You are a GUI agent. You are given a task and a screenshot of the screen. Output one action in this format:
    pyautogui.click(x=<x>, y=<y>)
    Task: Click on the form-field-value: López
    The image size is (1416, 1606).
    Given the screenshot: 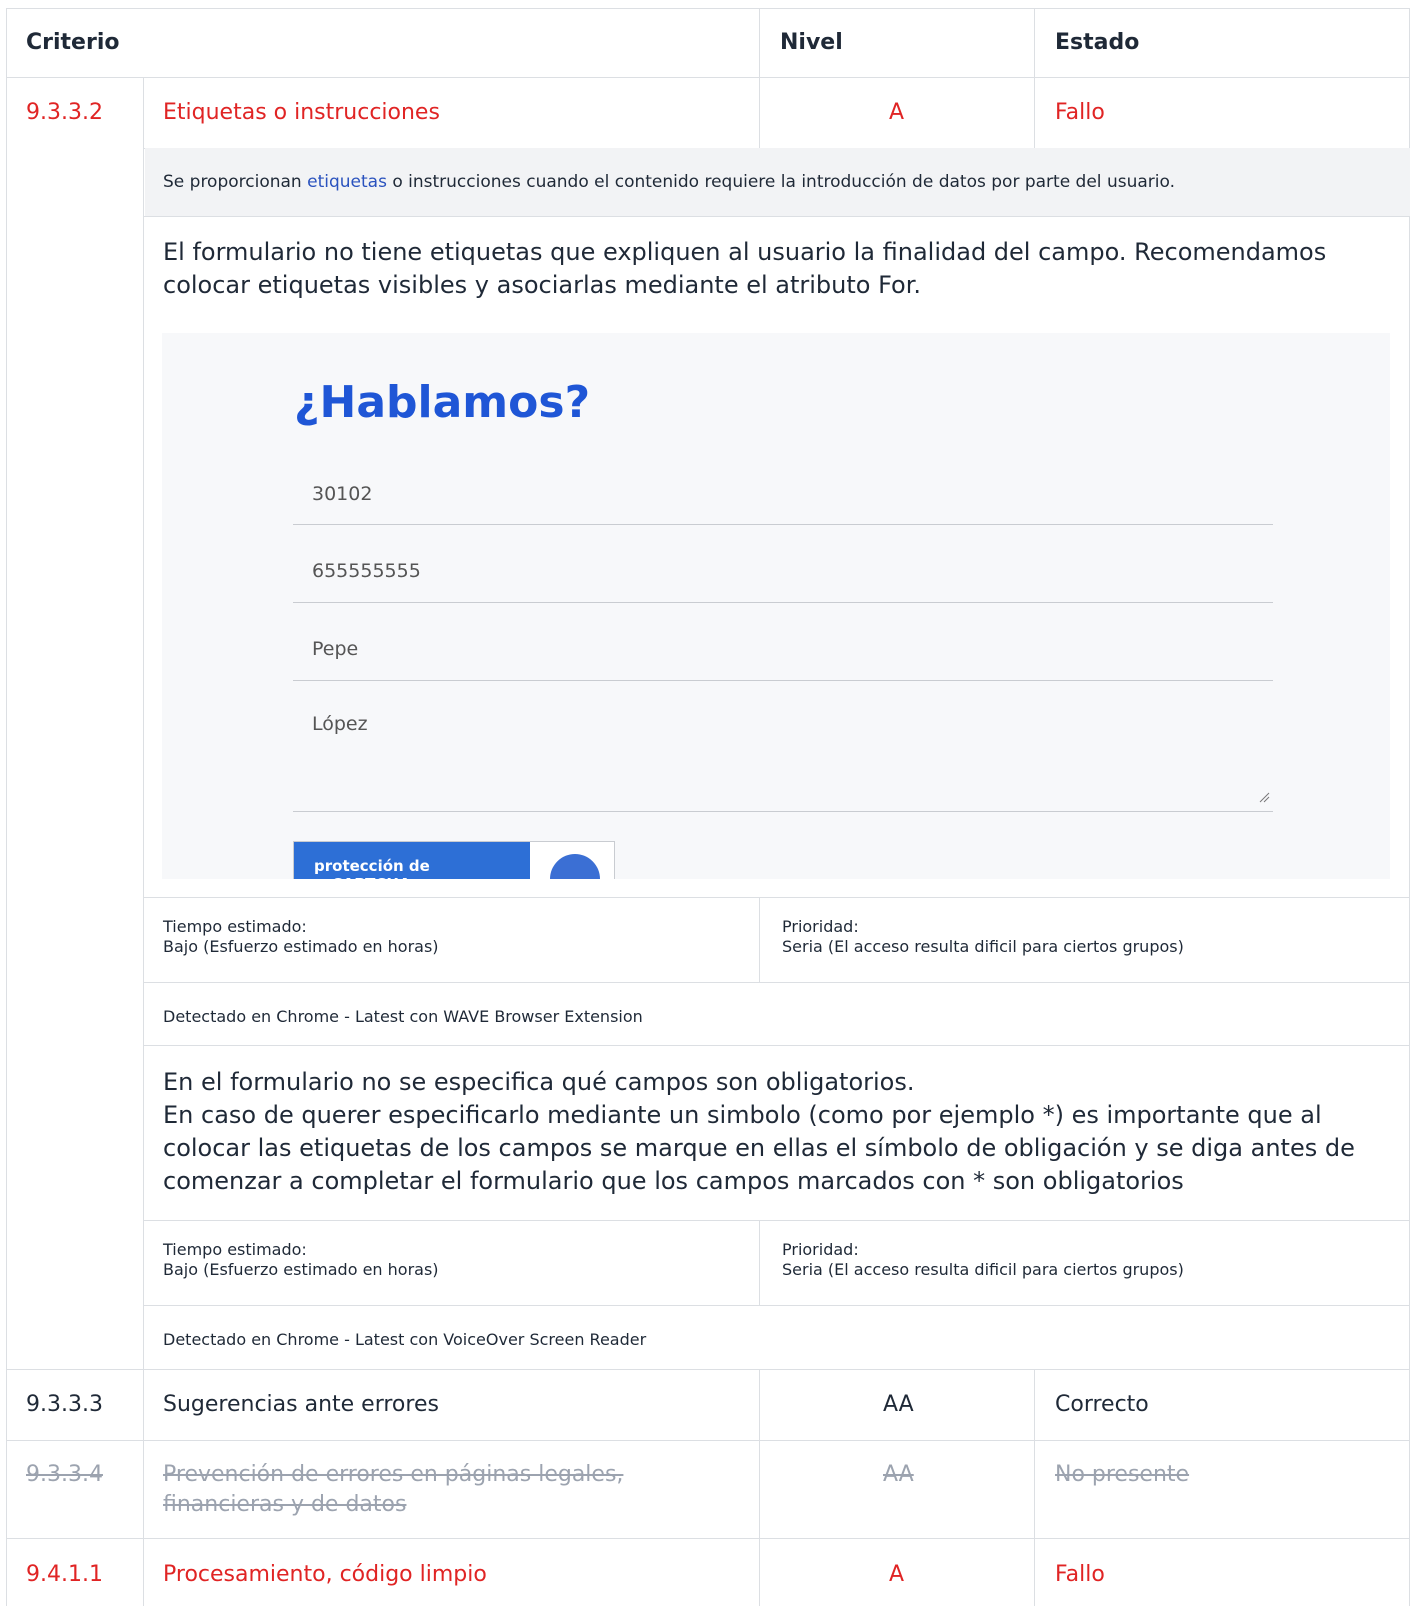 What is the action you would take?
    pyautogui.click(x=340, y=724)
    